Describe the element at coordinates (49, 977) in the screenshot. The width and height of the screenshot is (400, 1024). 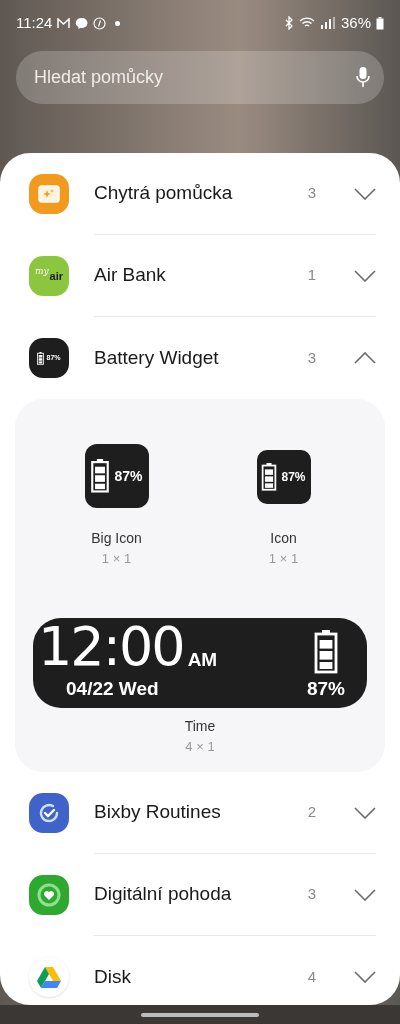
I see `drive-app-icon` at that location.